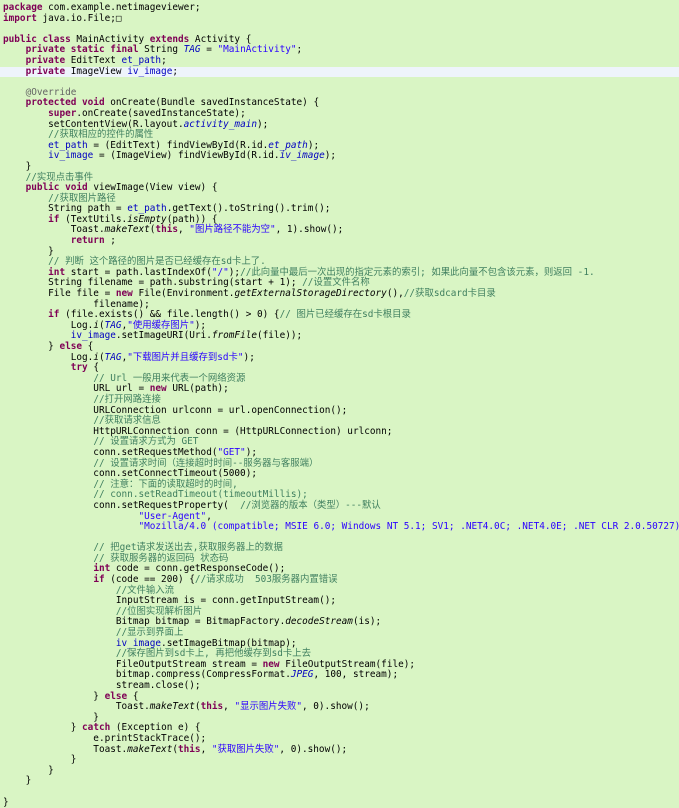  What do you see at coordinates (220, 39) in the screenshot?
I see `code-token: Activity {` at bounding box center [220, 39].